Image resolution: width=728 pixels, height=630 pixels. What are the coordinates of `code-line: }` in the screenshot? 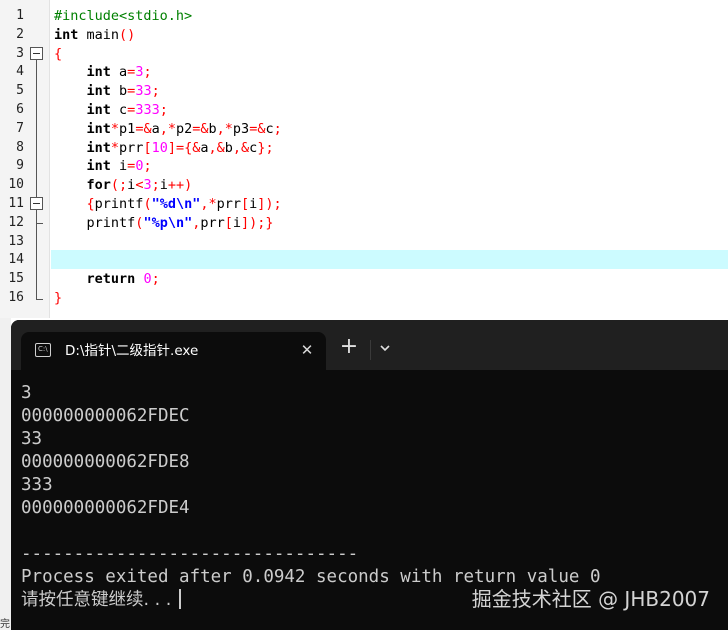 It's located at (58, 298).